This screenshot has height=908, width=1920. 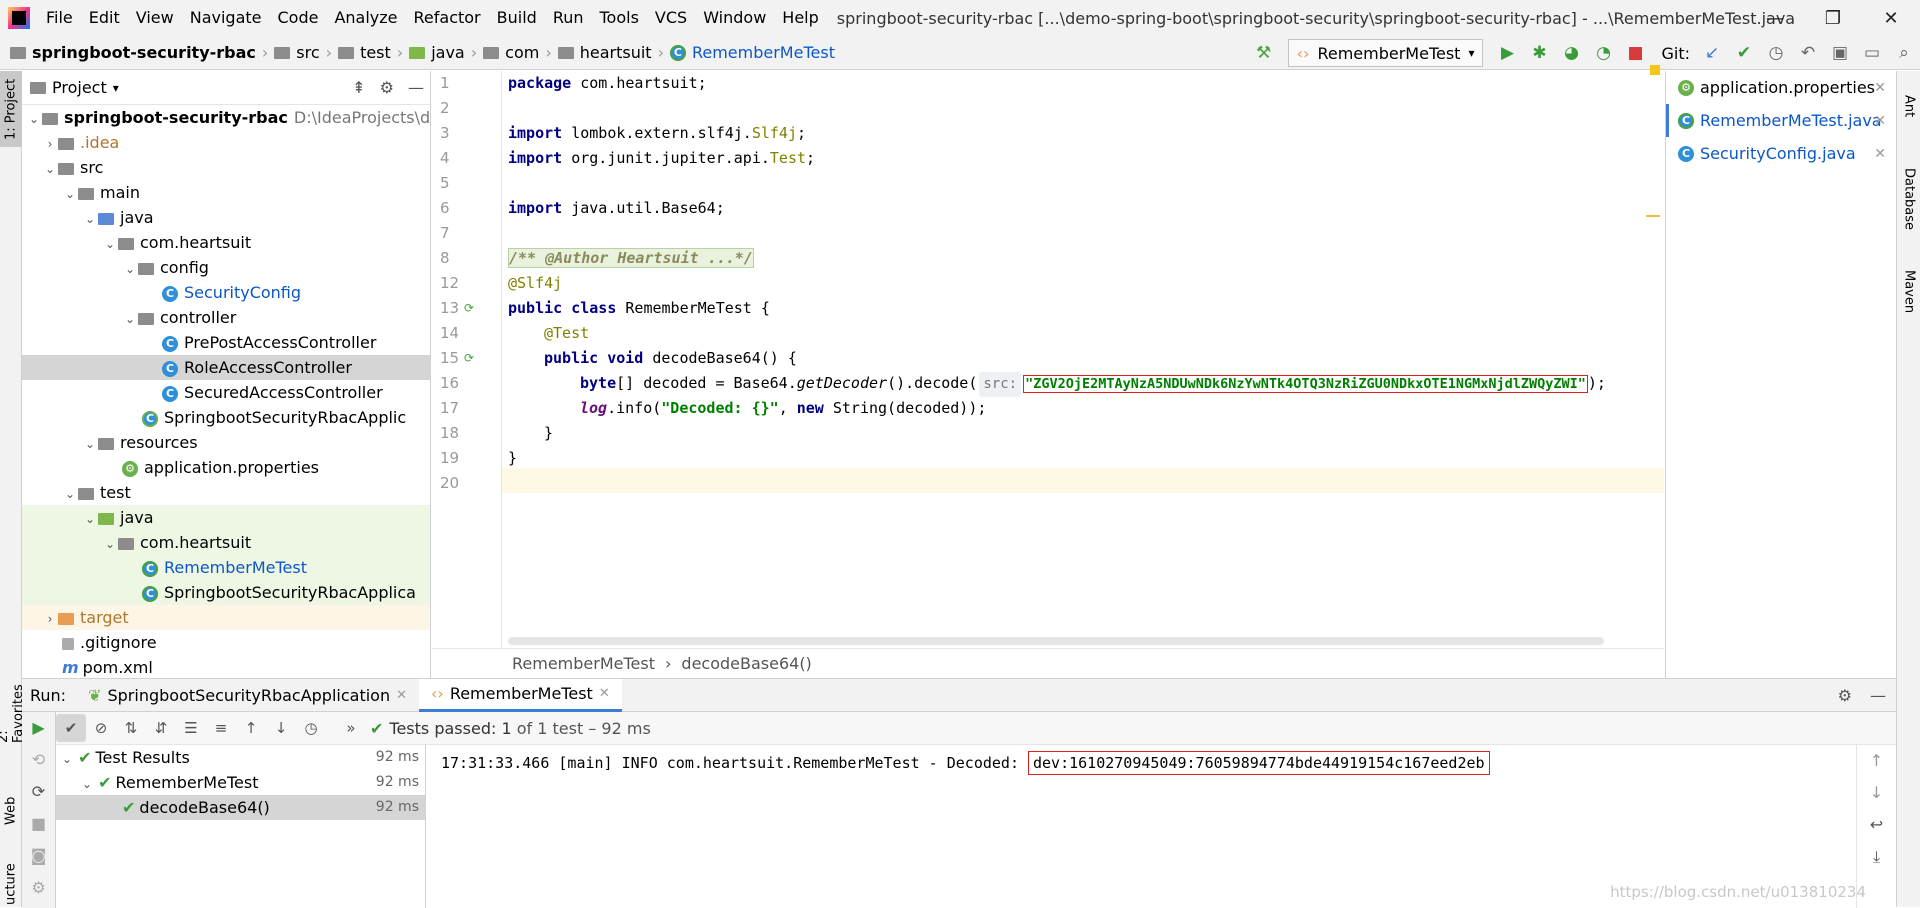 I want to click on test-history-icon: ◷, so click(x=311, y=728).